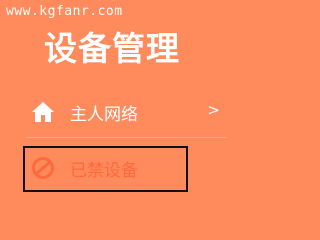 The width and height of the screenshot is (320, 240). Describe the element at coordinates (112, 48) in the screenshot. I see `page-title: 设备管理` at that location.